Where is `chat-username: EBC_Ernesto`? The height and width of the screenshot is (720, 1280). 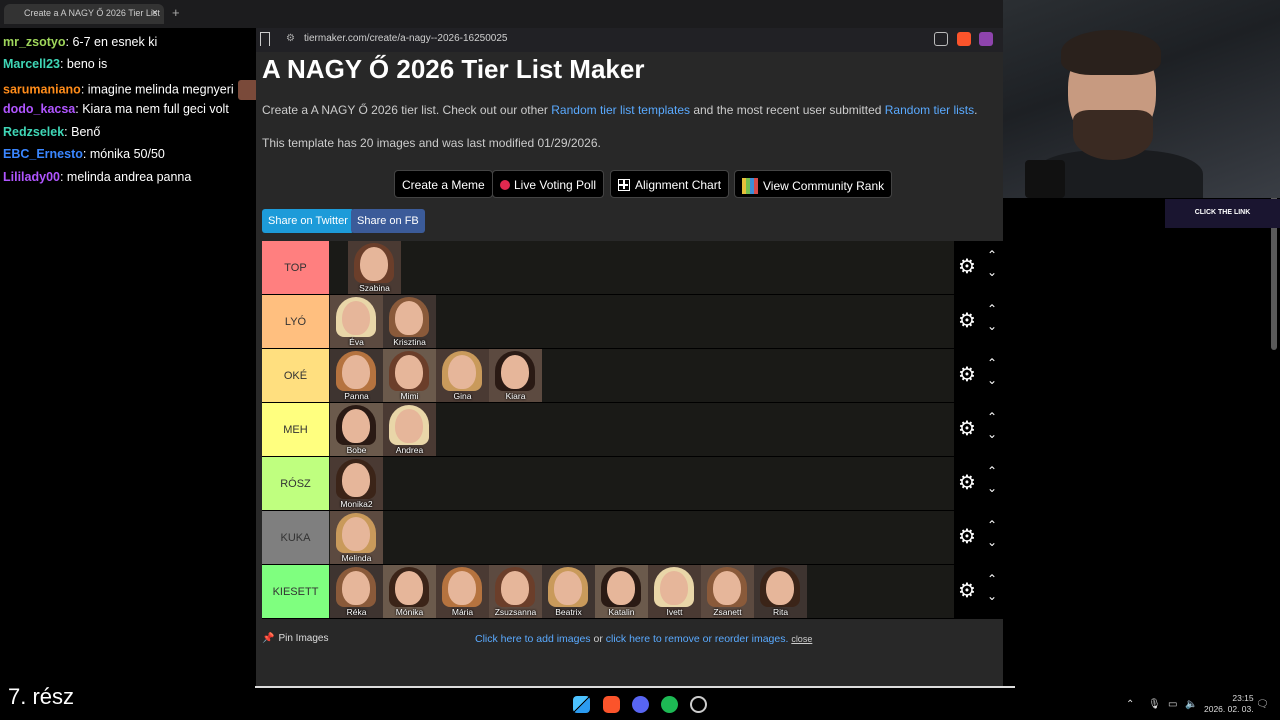 chat-username: EBC_Ernesto is located at coordinates (43, 154).